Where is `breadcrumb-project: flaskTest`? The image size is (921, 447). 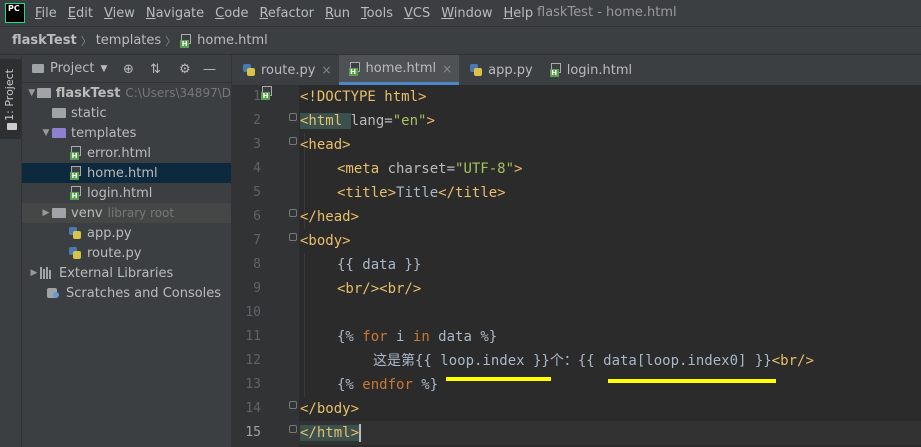 breadcrumb-project: flaskTest is located at coordinates (44, 40).